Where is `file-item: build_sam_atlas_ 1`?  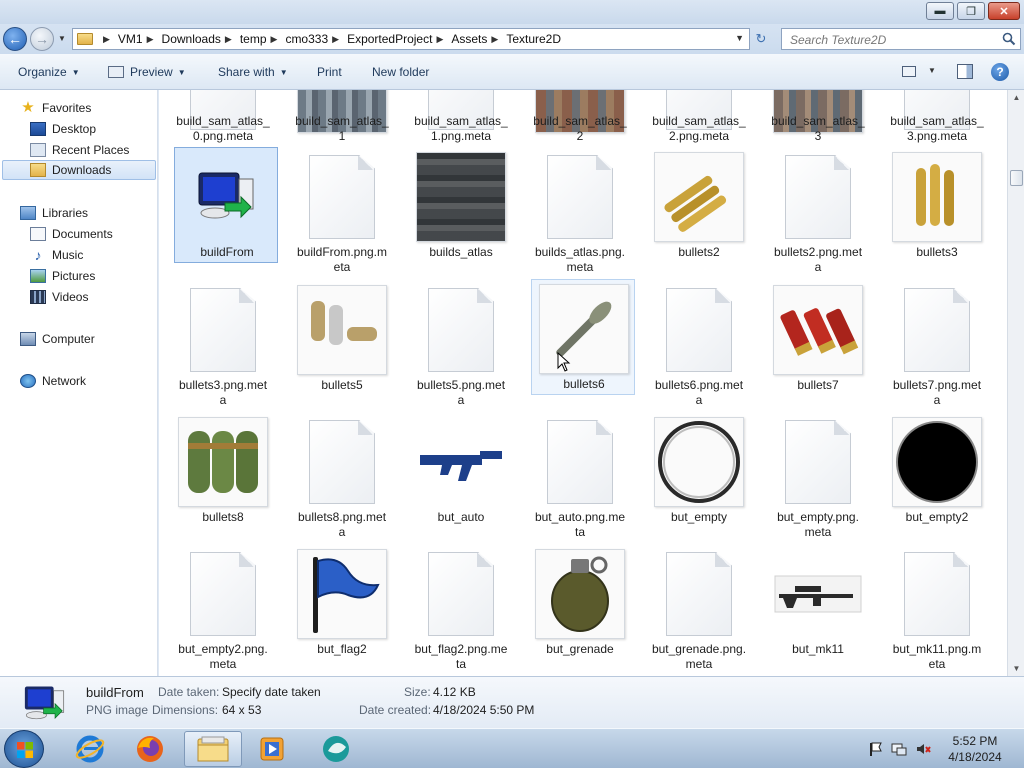 file-item: build_sam_atlas_ 1 is located at coordinates (342, 118).